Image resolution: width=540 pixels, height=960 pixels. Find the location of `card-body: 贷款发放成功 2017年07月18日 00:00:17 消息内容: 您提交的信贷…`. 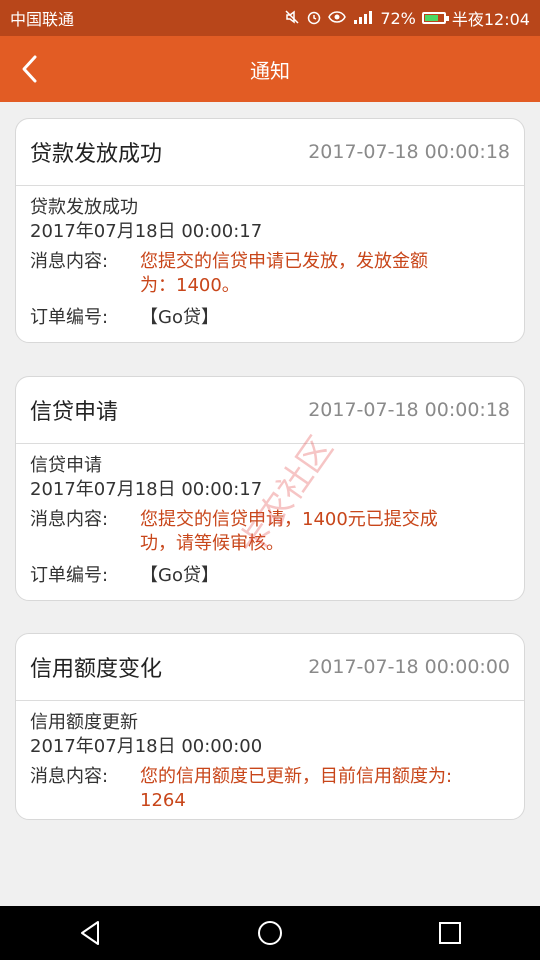

card-body: 贷款发放成功 2017年07月18日 00:00:17 消息内容: 您提交的信贷… is located at coordinates (270, 258).